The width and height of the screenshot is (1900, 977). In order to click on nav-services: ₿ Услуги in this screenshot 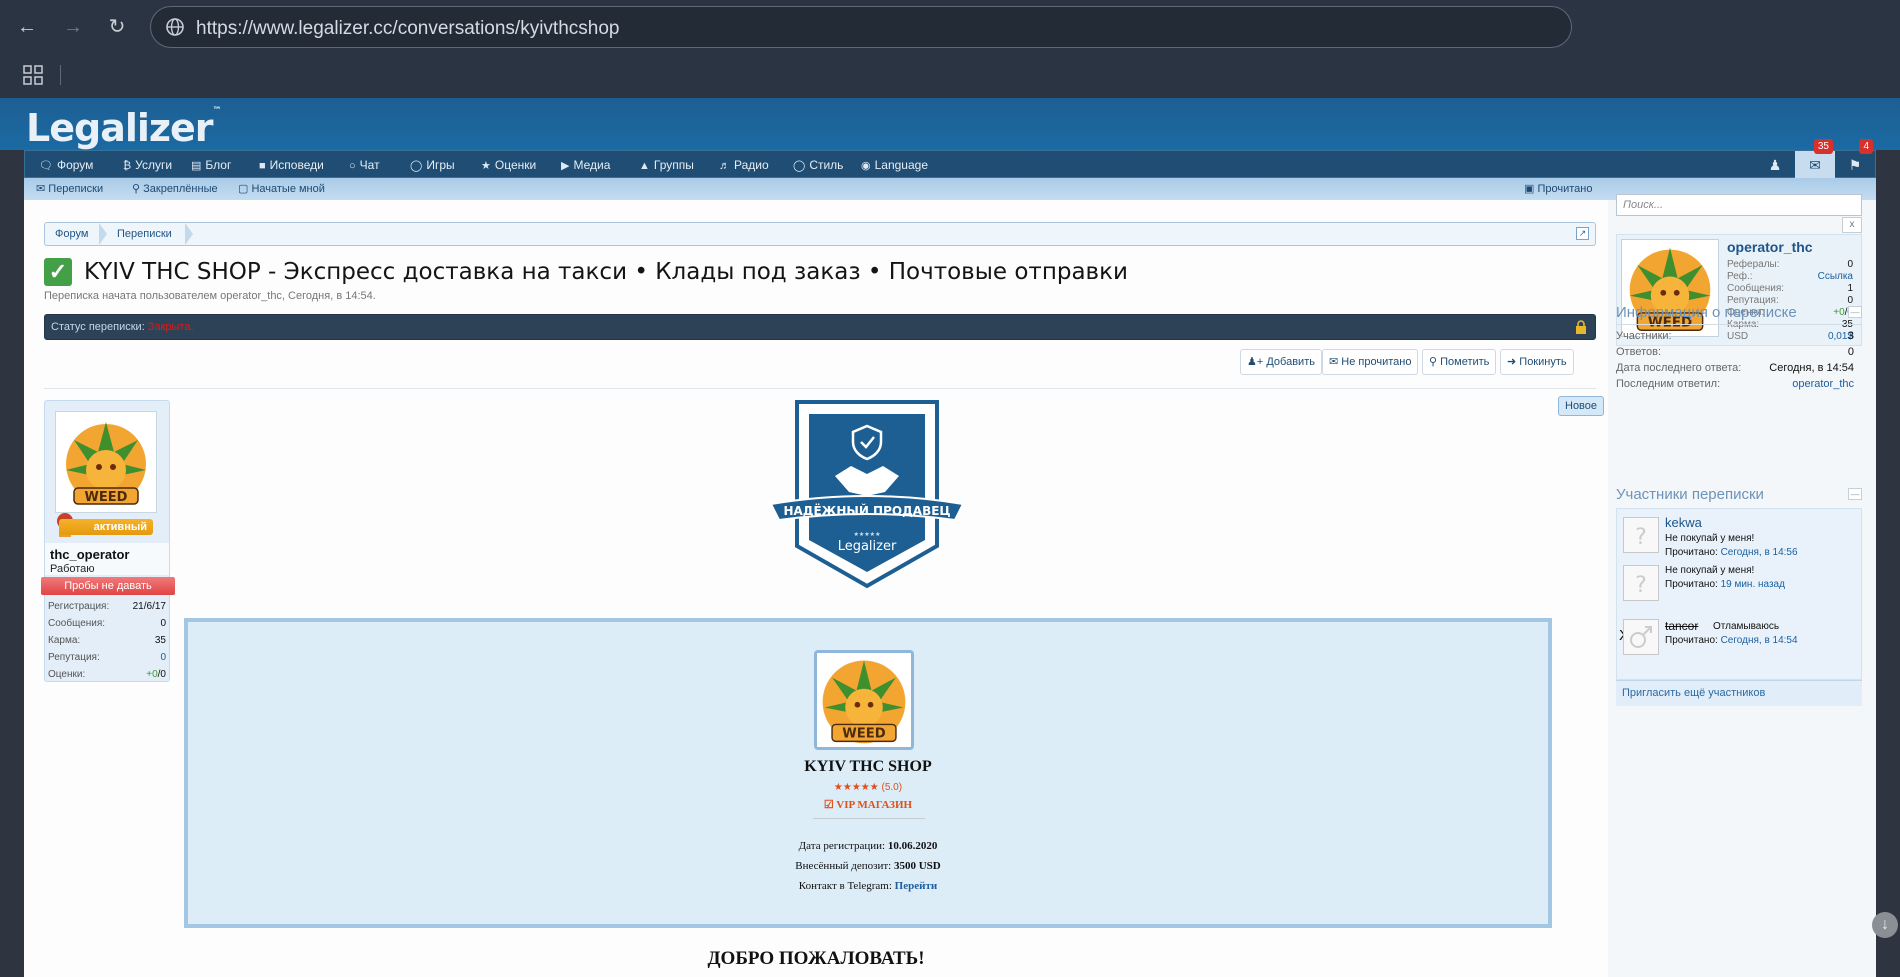, I will do `click(147, 165)`.